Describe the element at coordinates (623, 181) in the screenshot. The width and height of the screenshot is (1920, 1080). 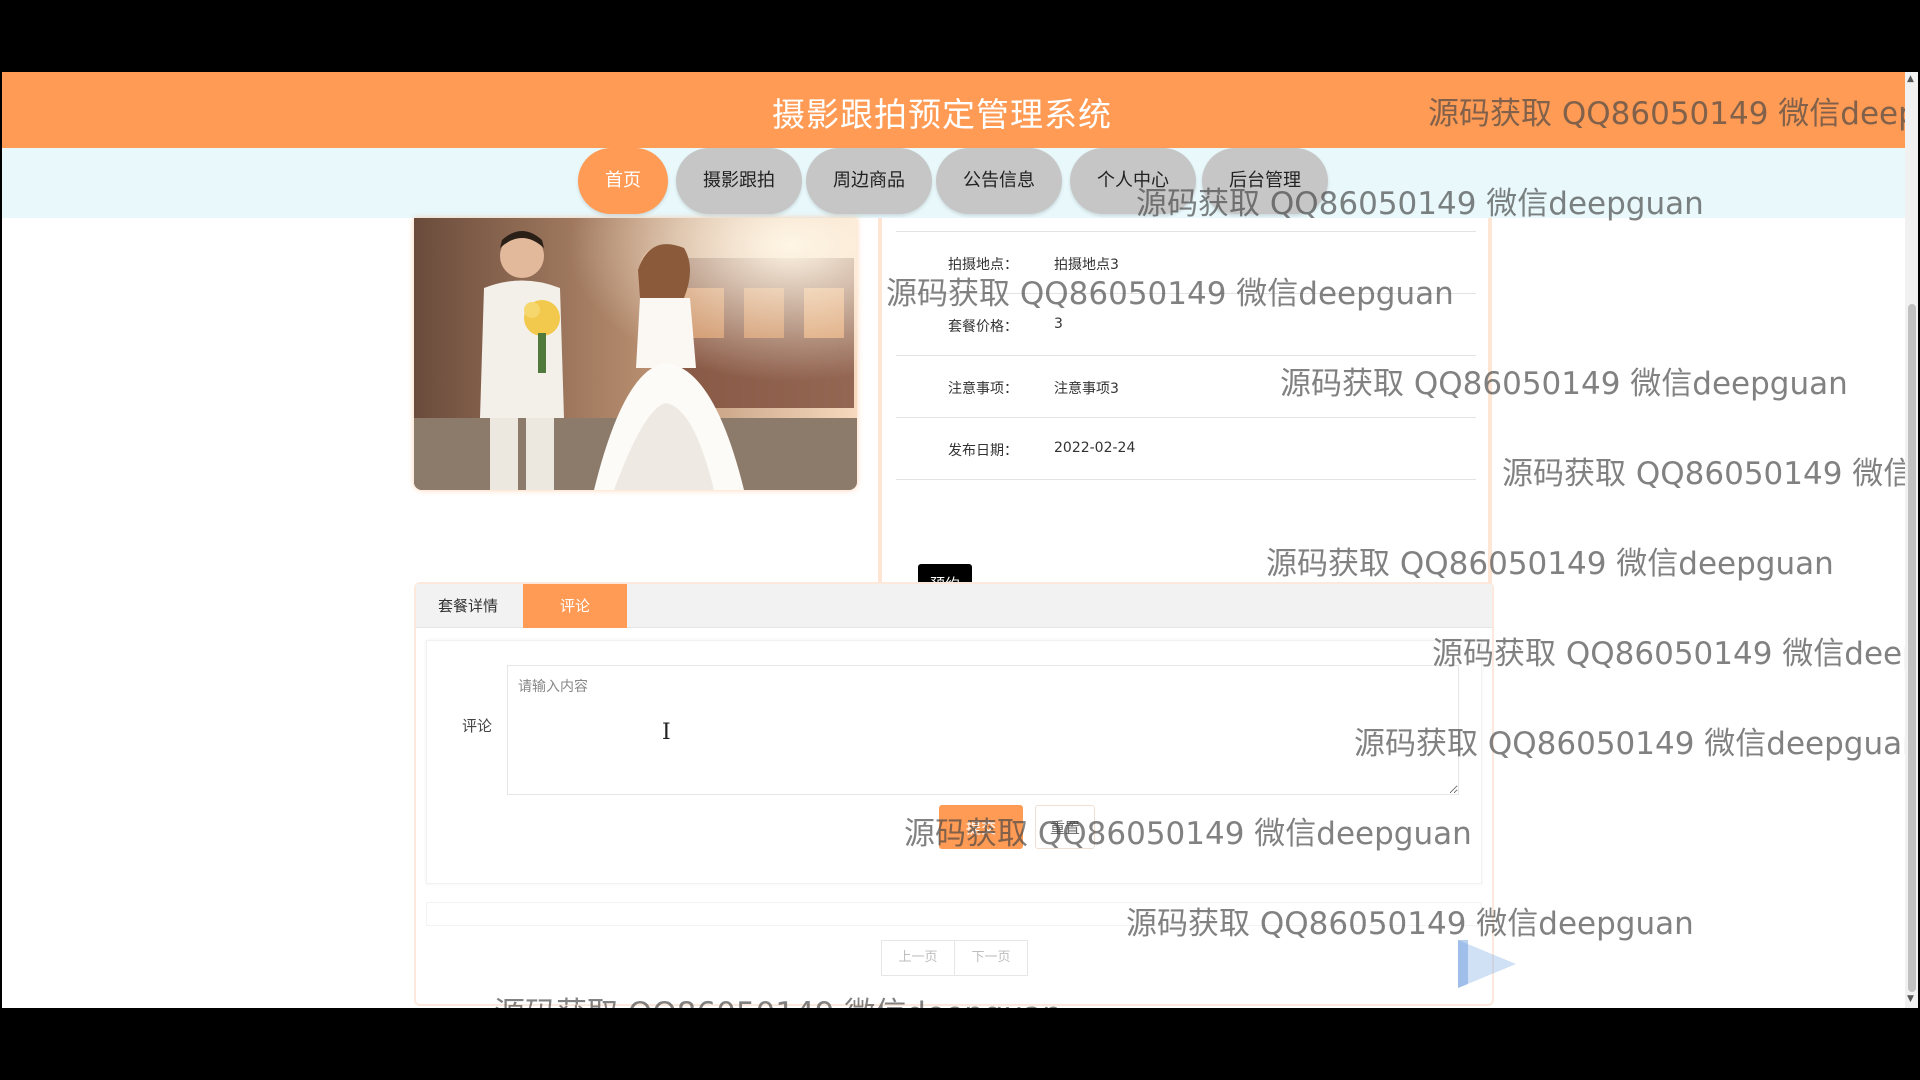
I see `nav-item-home: 首页` at that location.